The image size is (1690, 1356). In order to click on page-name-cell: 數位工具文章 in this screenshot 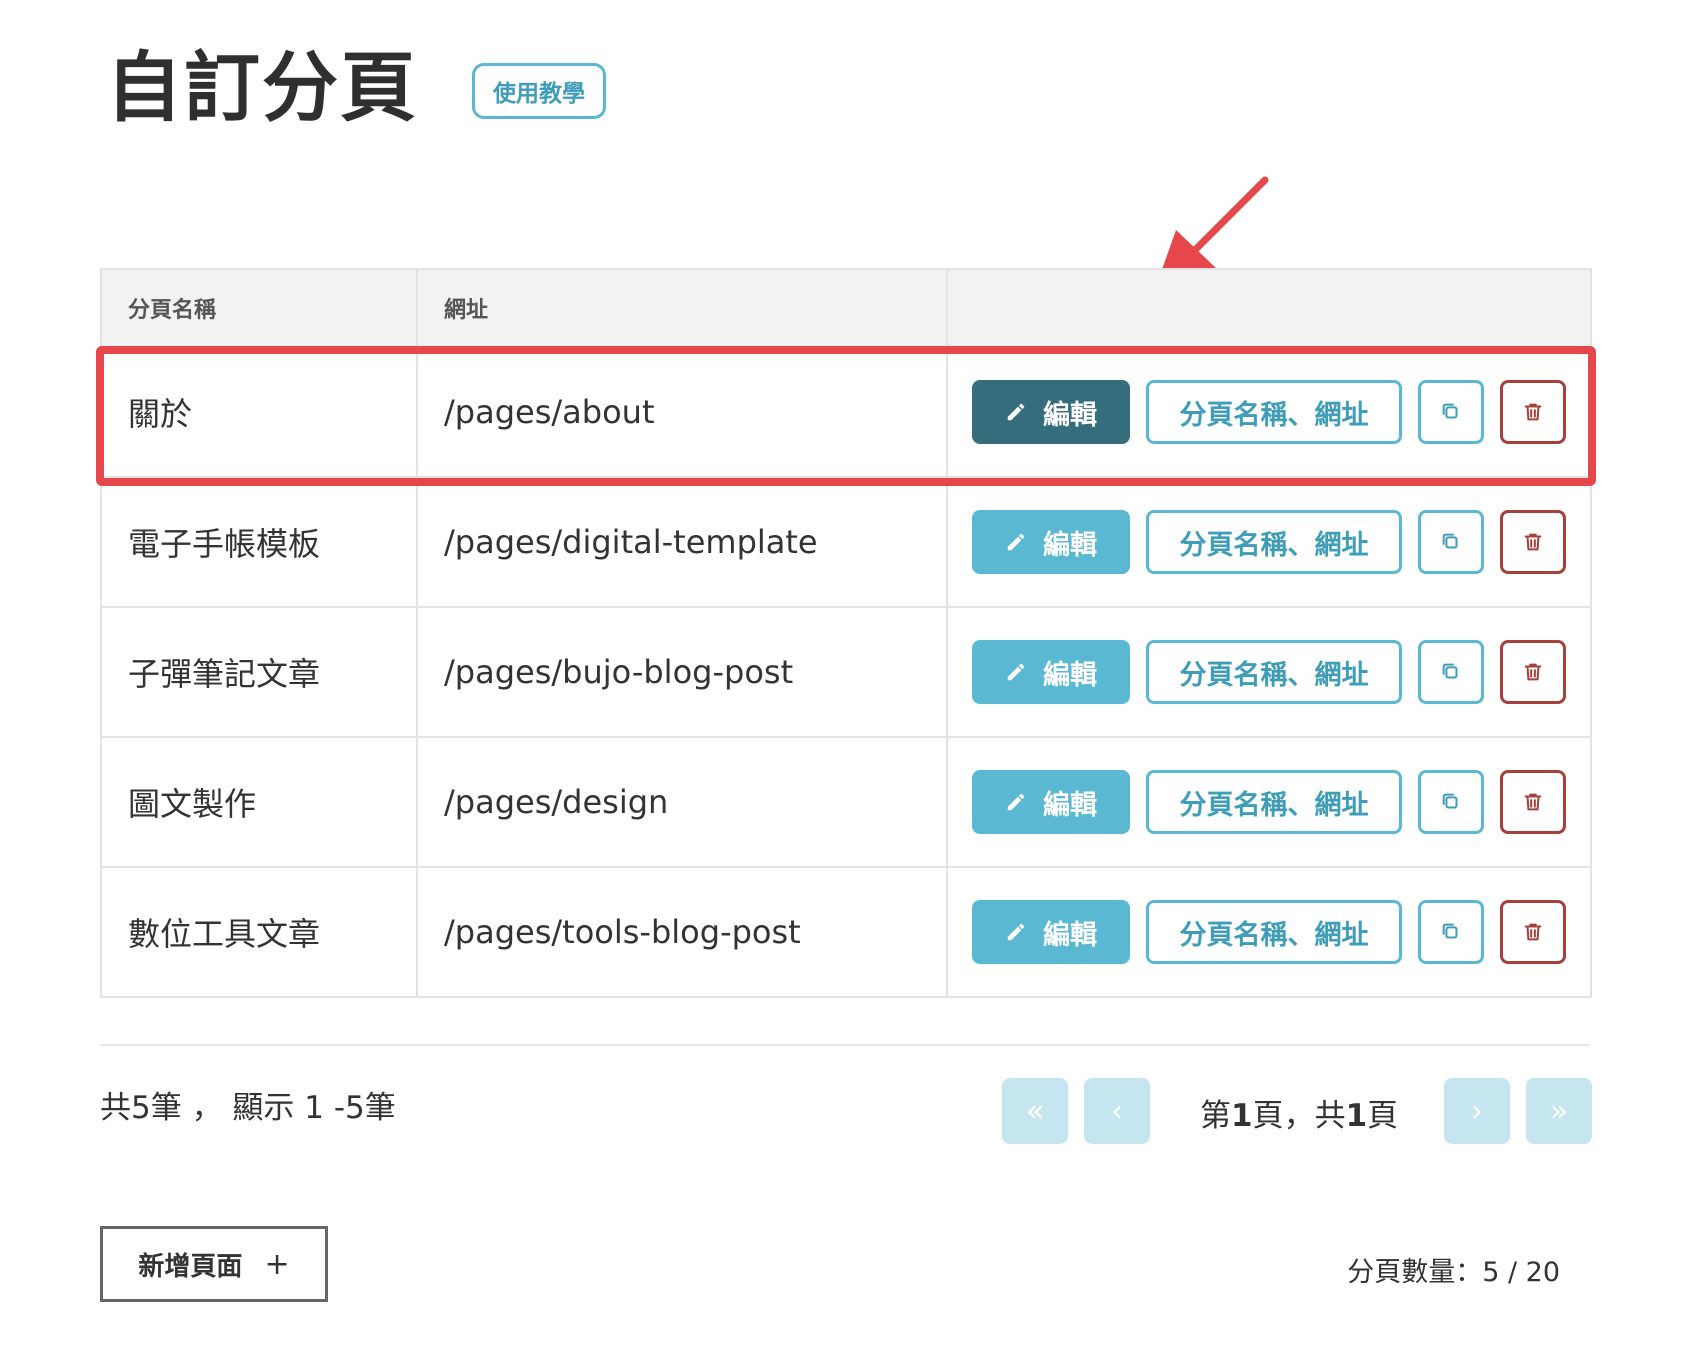, I will do `click(259, 932)`.